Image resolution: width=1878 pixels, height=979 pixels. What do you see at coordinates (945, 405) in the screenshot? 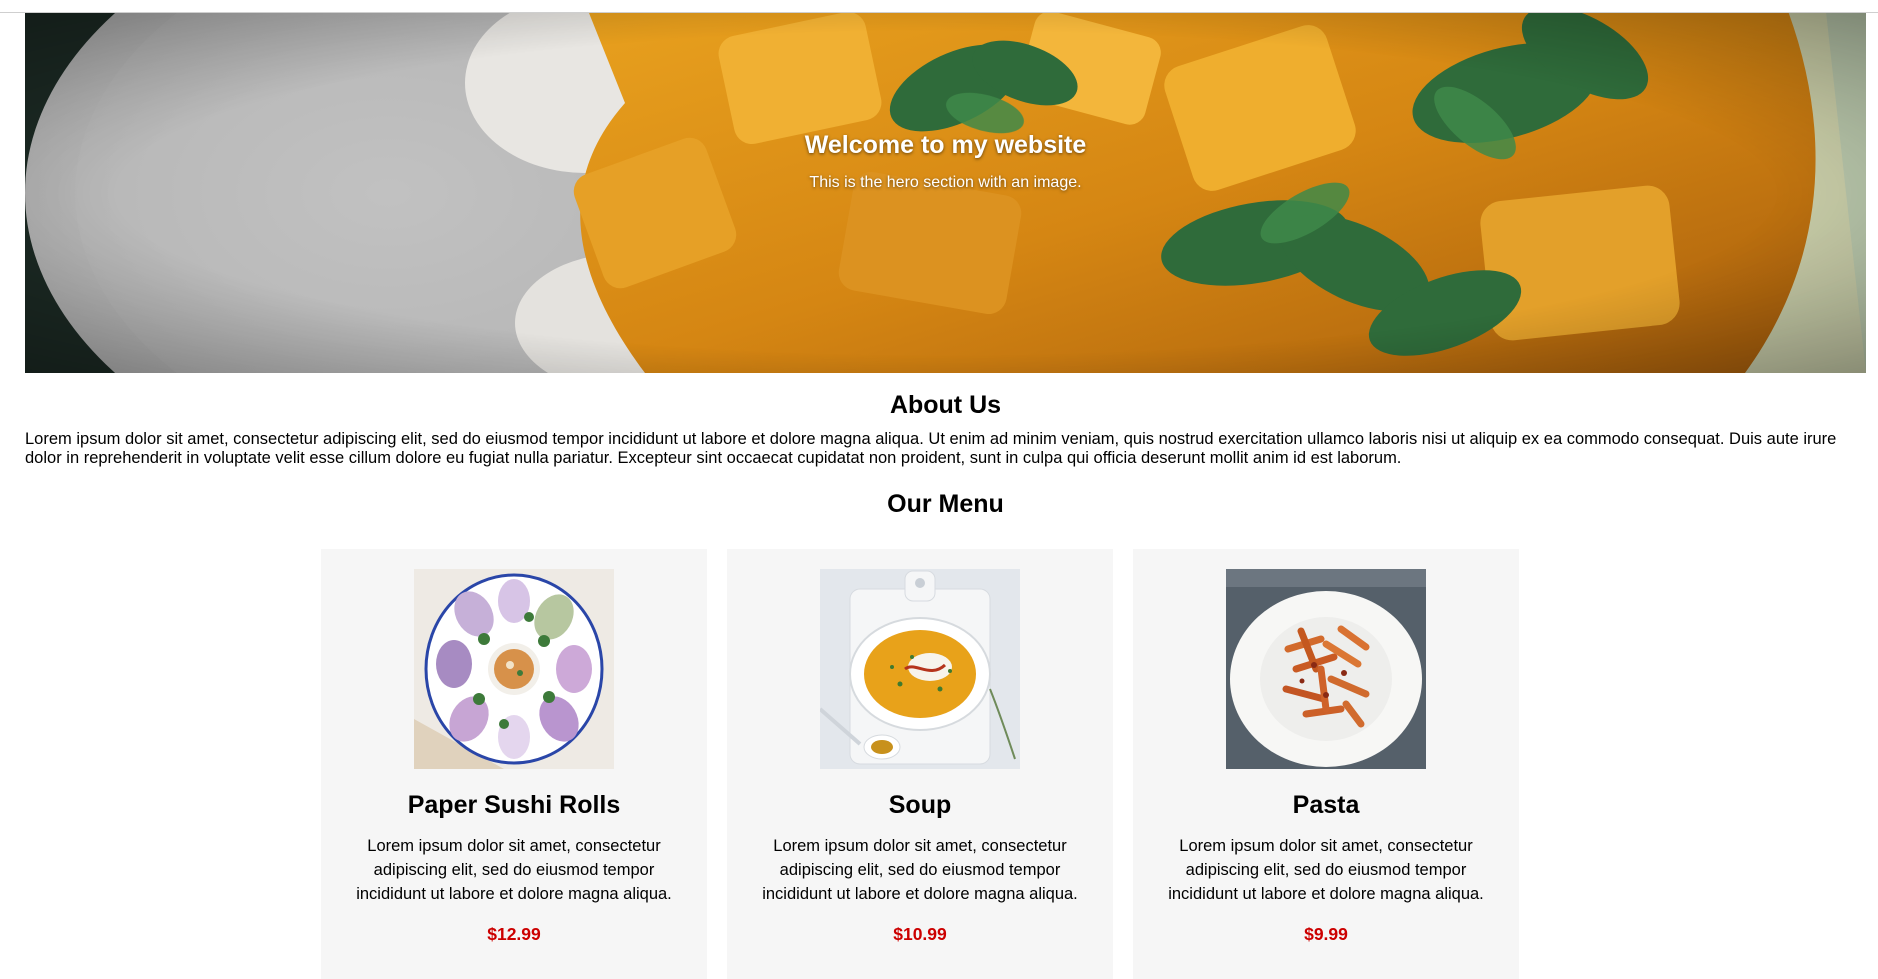
I see `about-heading: About Us` at bounding box center [945, 405].